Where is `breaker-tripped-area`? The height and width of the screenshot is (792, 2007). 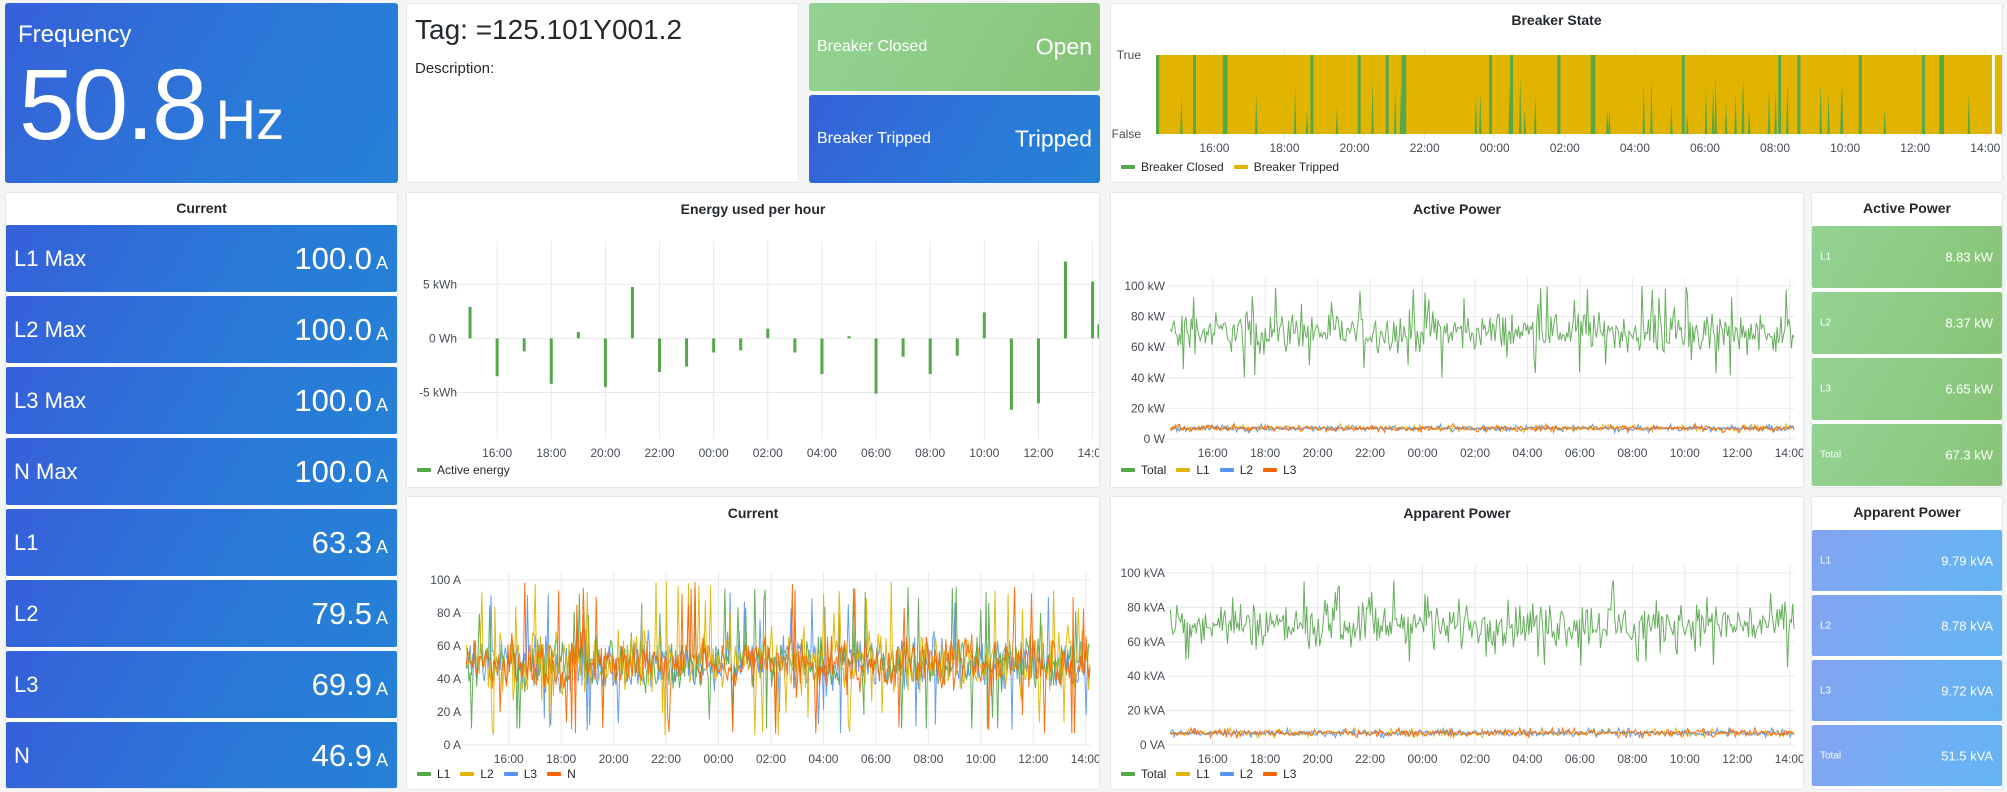 breaker-tripped-area is located at coordinates (1829, 94).